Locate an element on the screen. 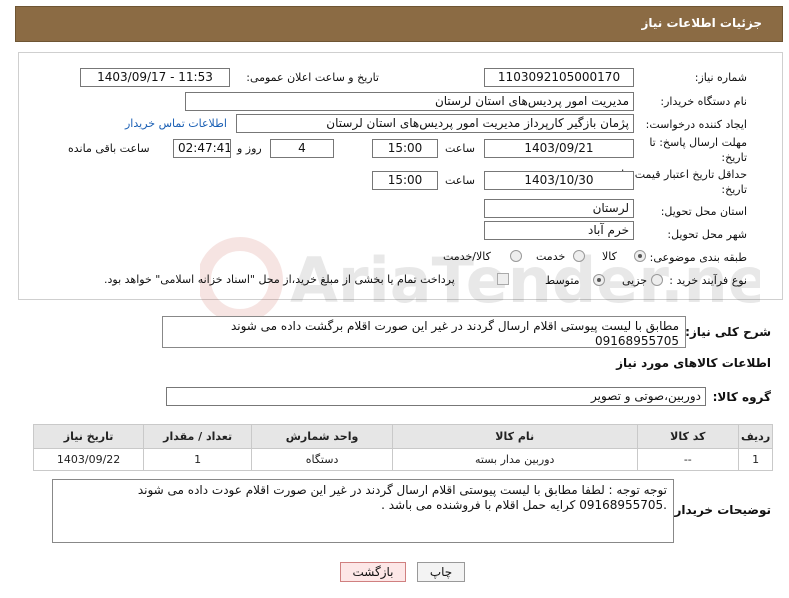 The width and height of the screenshot is (789, 598). deadline-label: مهلت ارسال پاسخ: تا تاریخ: is located at coordinates (698, 150).